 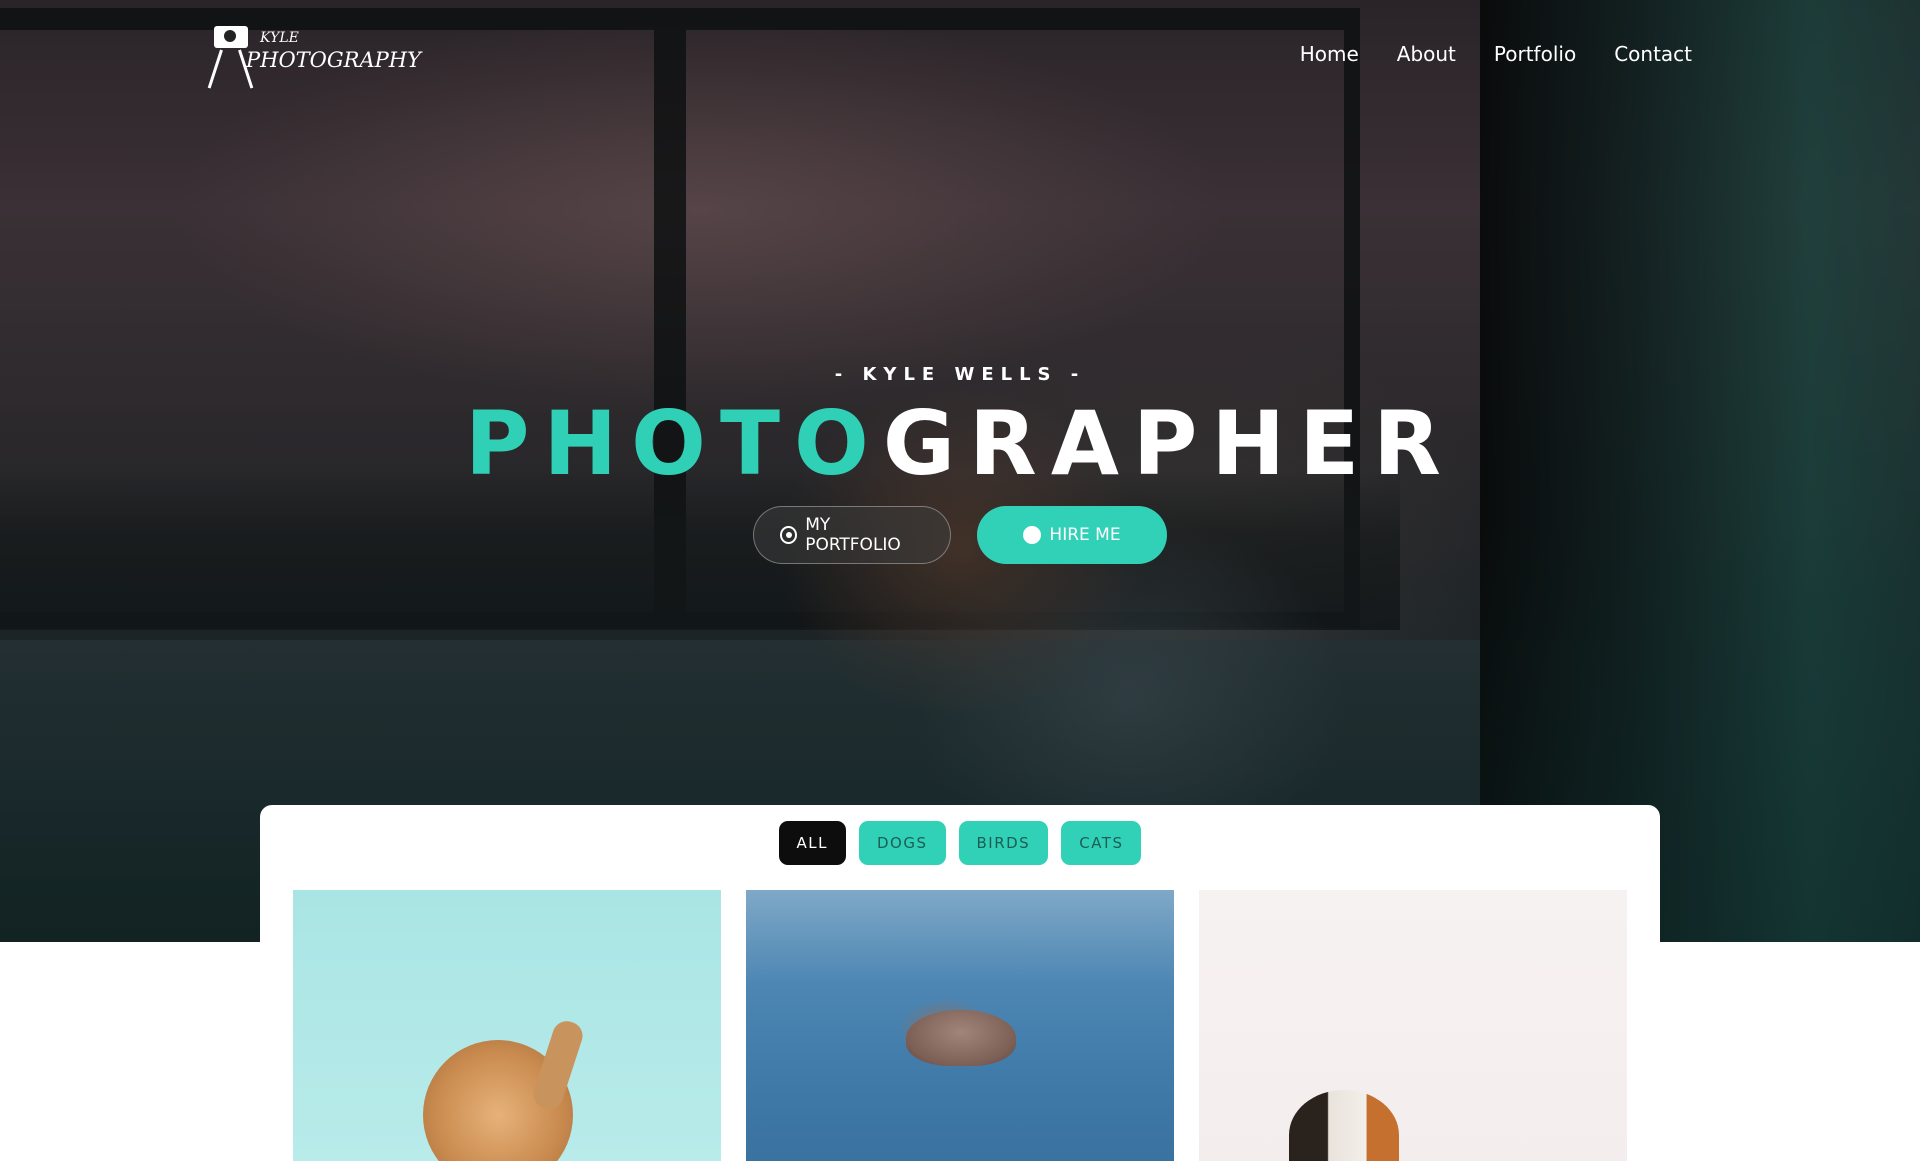 I want to click on hero-headline: PHOTOGRAPHER, so click(x=960, y=444).